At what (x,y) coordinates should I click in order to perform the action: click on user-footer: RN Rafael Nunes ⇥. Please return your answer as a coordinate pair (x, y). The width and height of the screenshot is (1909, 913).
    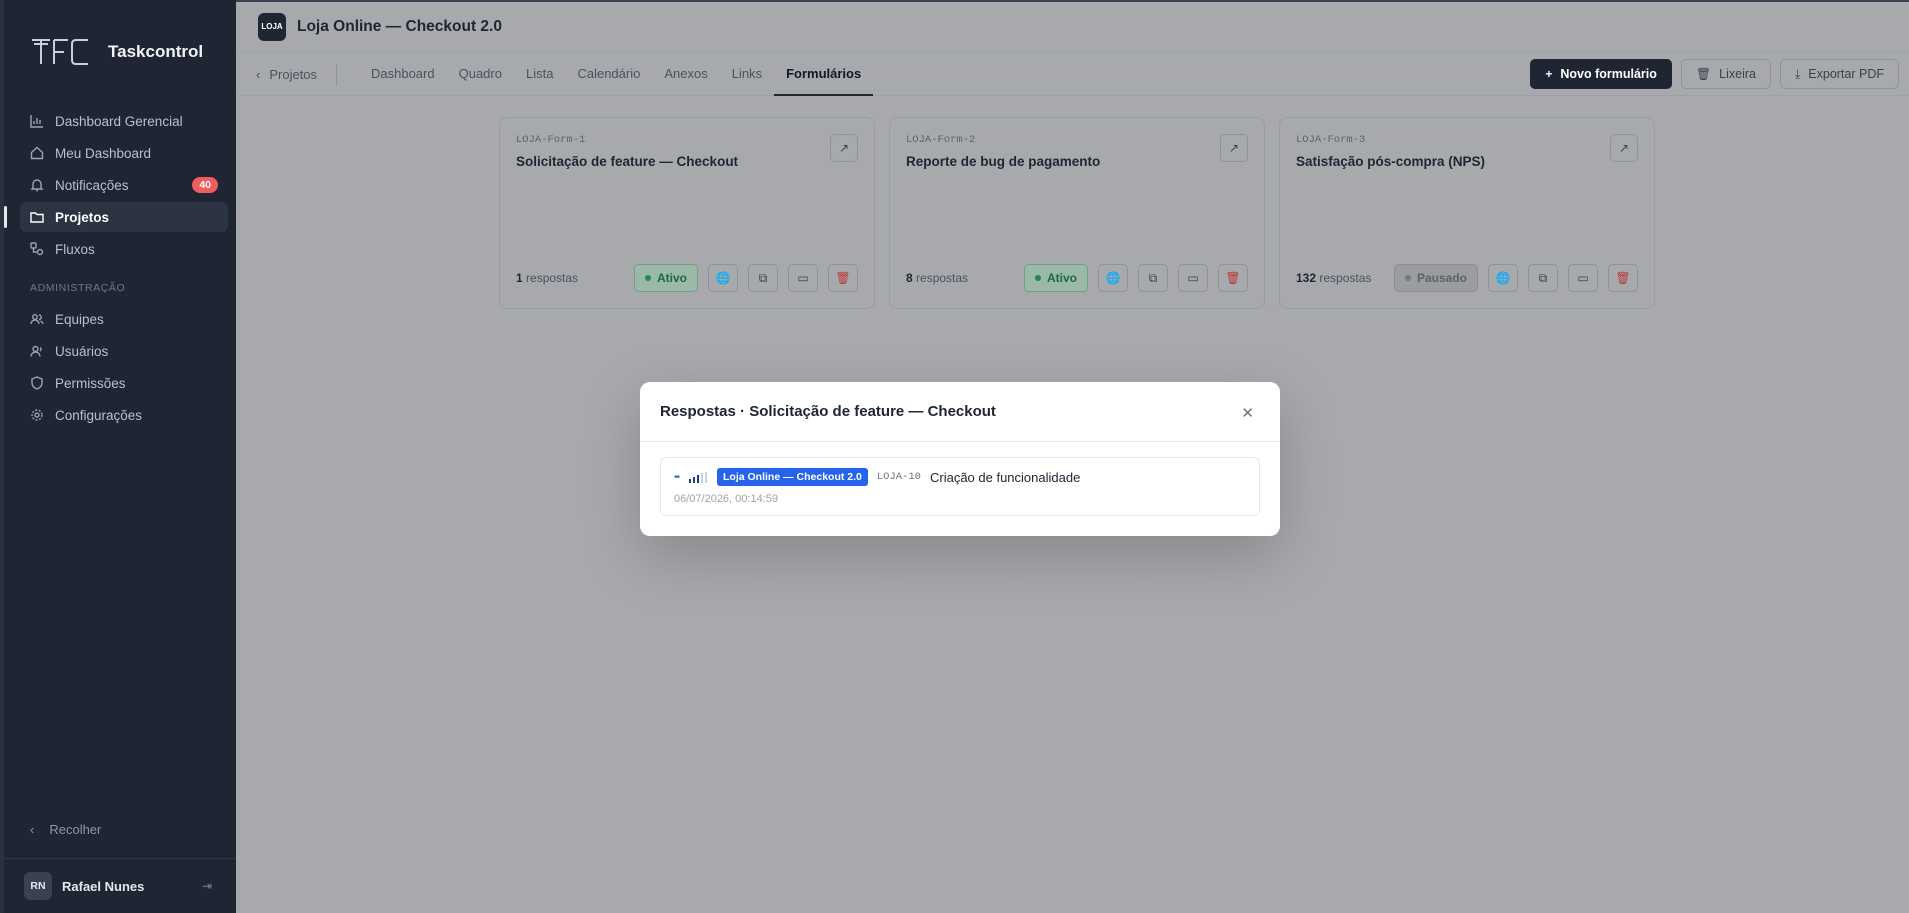
    Looking at the image, I should click on (120, 885).